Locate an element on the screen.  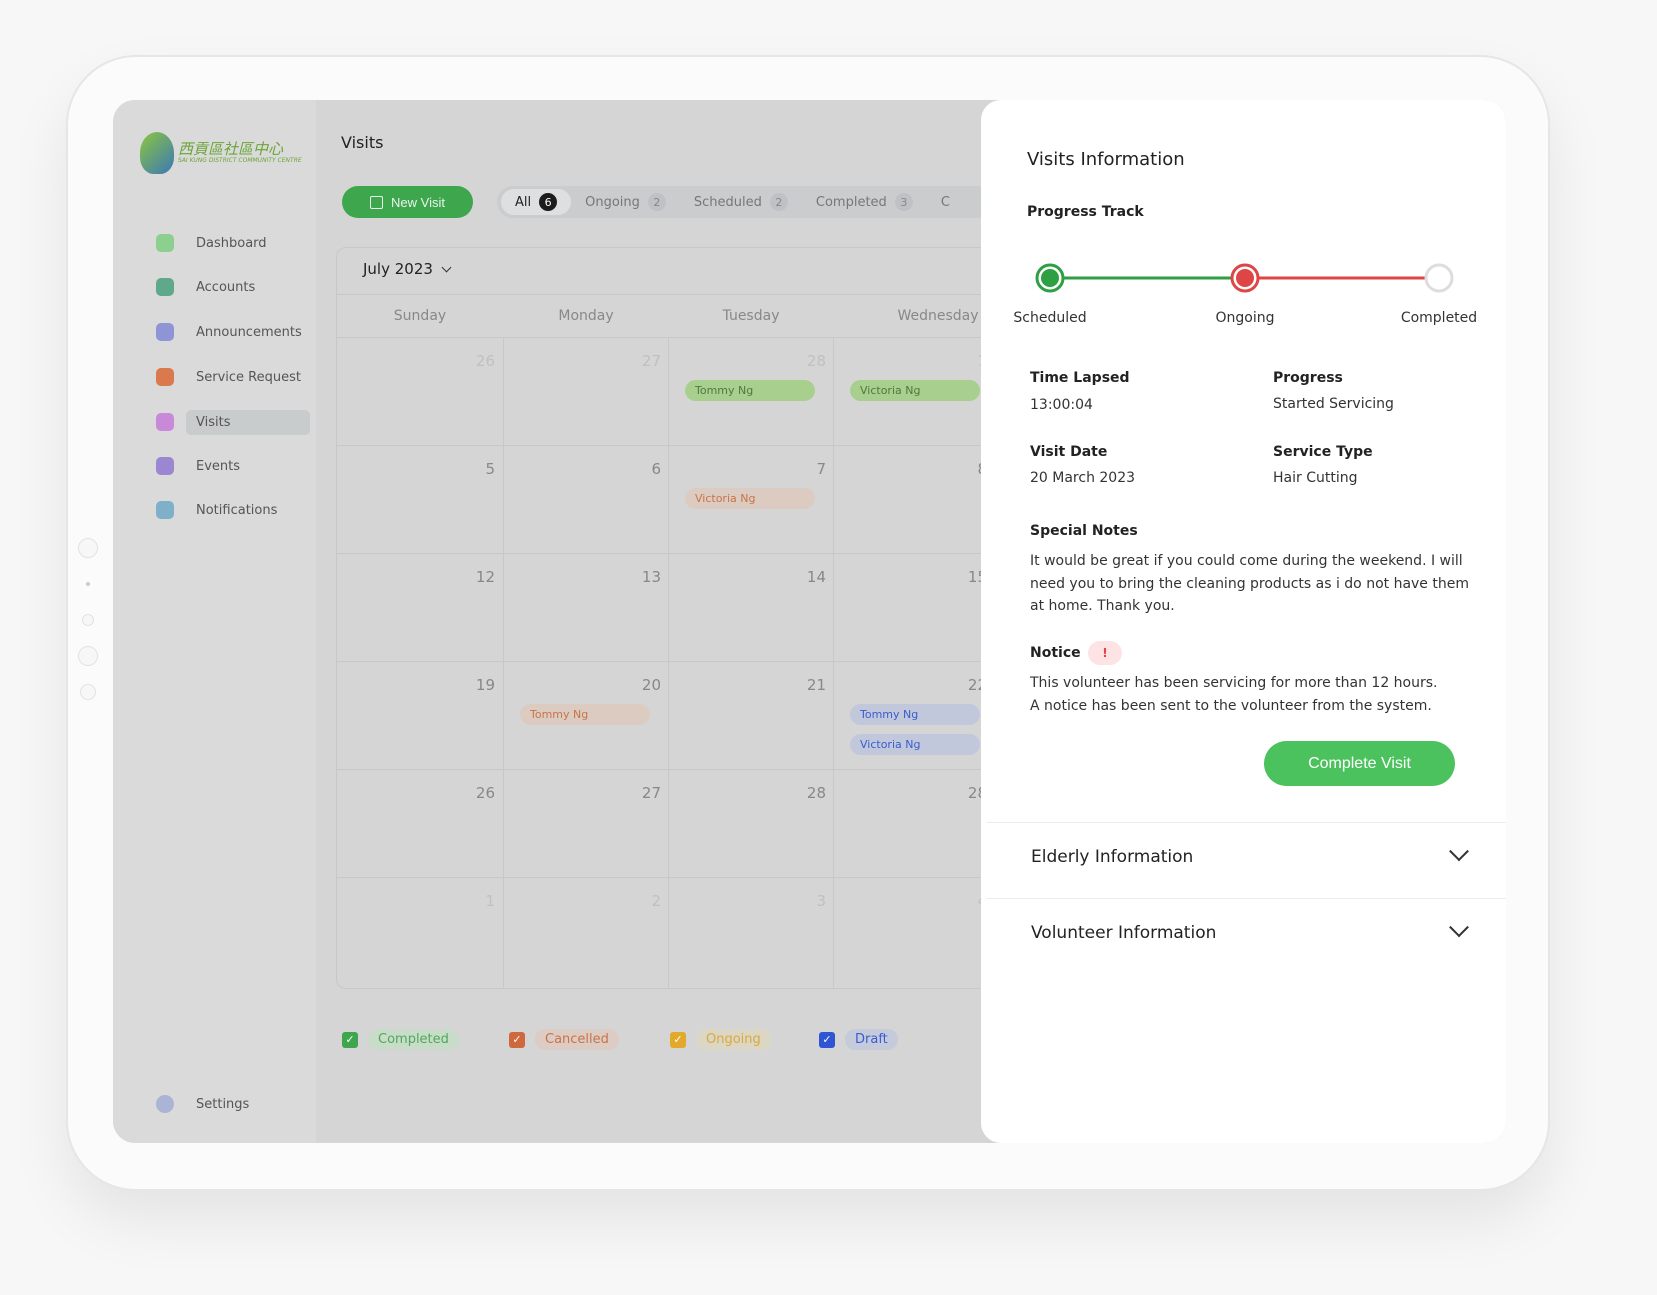
sidebar-item-visits: Visits is located at coordinates (233, 422).